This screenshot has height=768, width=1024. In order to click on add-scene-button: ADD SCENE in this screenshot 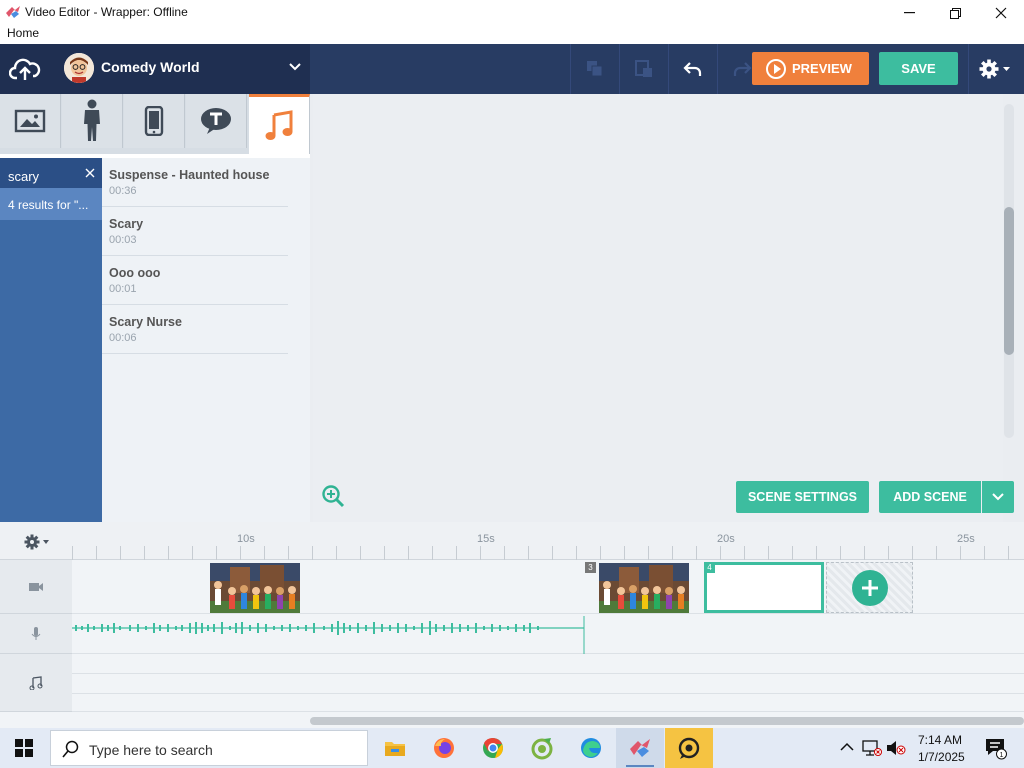, I will do `click(930, 497)`.